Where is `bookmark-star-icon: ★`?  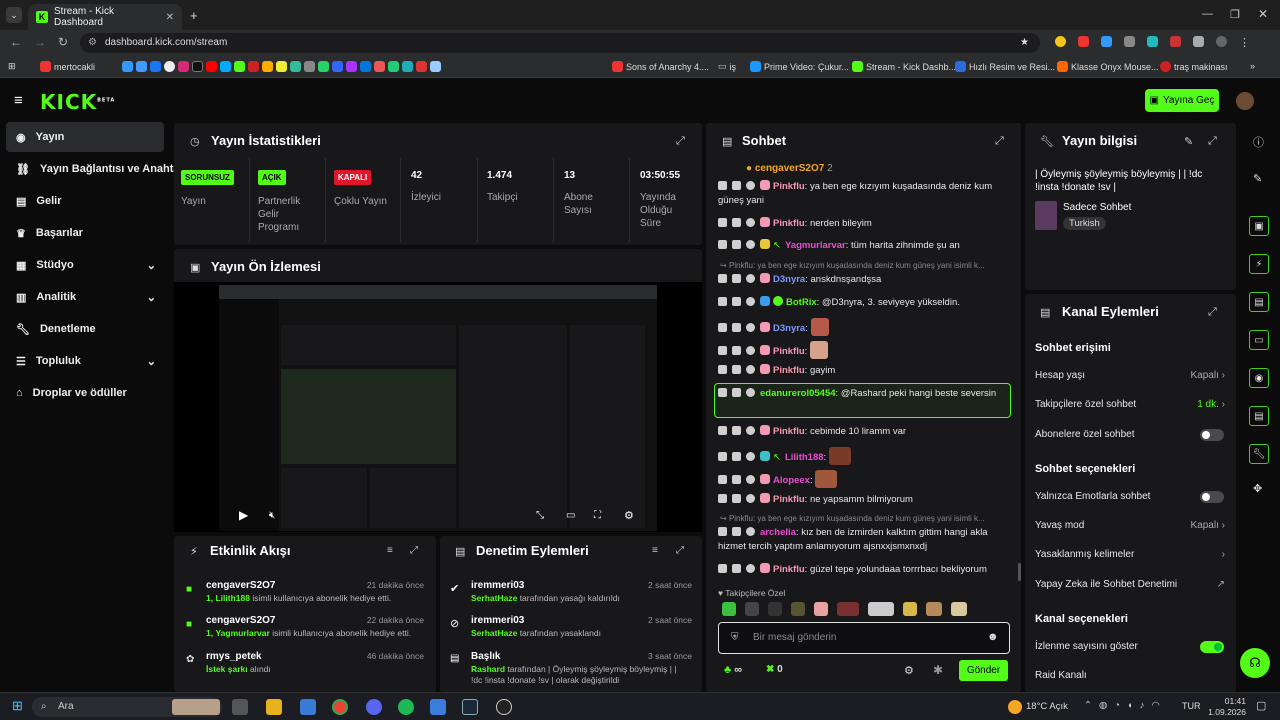 bookmark-star-icon: ★ is located at coordinates (1024, 43).